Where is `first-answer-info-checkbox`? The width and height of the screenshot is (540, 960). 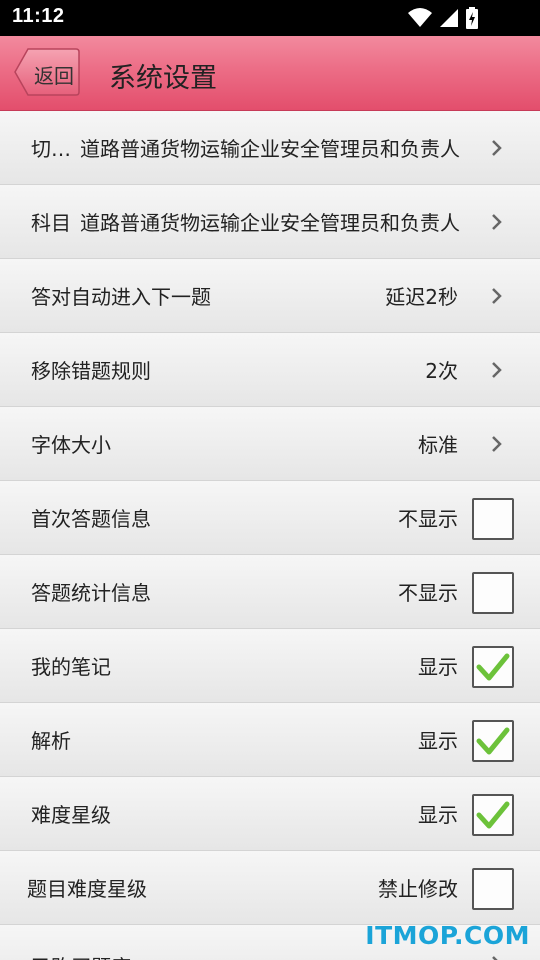
first-answer-info-checkbox is located at coordinates (493, 519).